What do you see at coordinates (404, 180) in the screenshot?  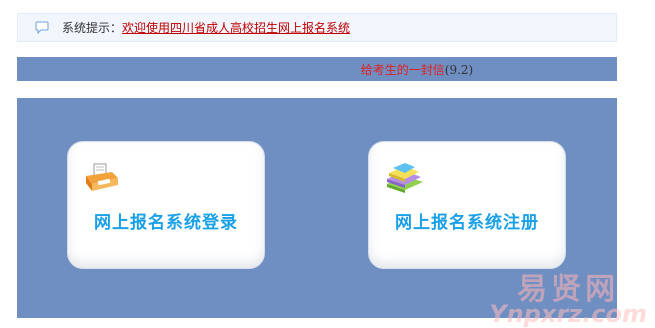 I see `books-icon` at bounding box center [404, 180].